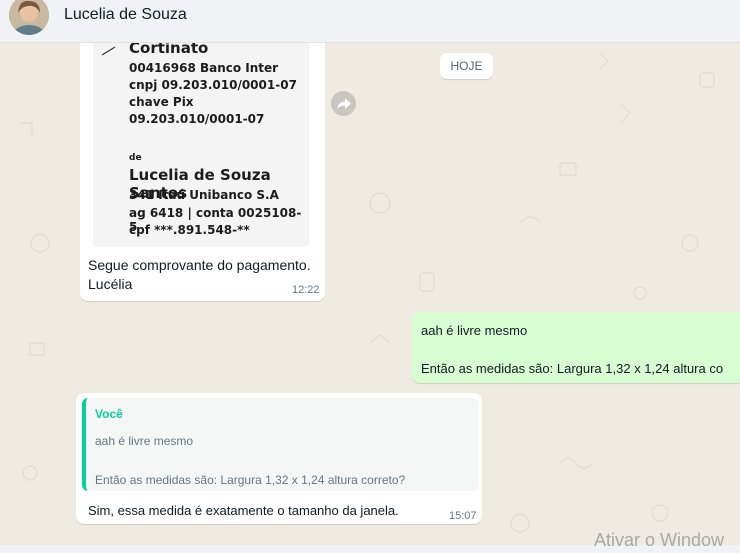 The height and width of the screenshot is (553, 740). I want to click on forward-button, so click(343, 103).